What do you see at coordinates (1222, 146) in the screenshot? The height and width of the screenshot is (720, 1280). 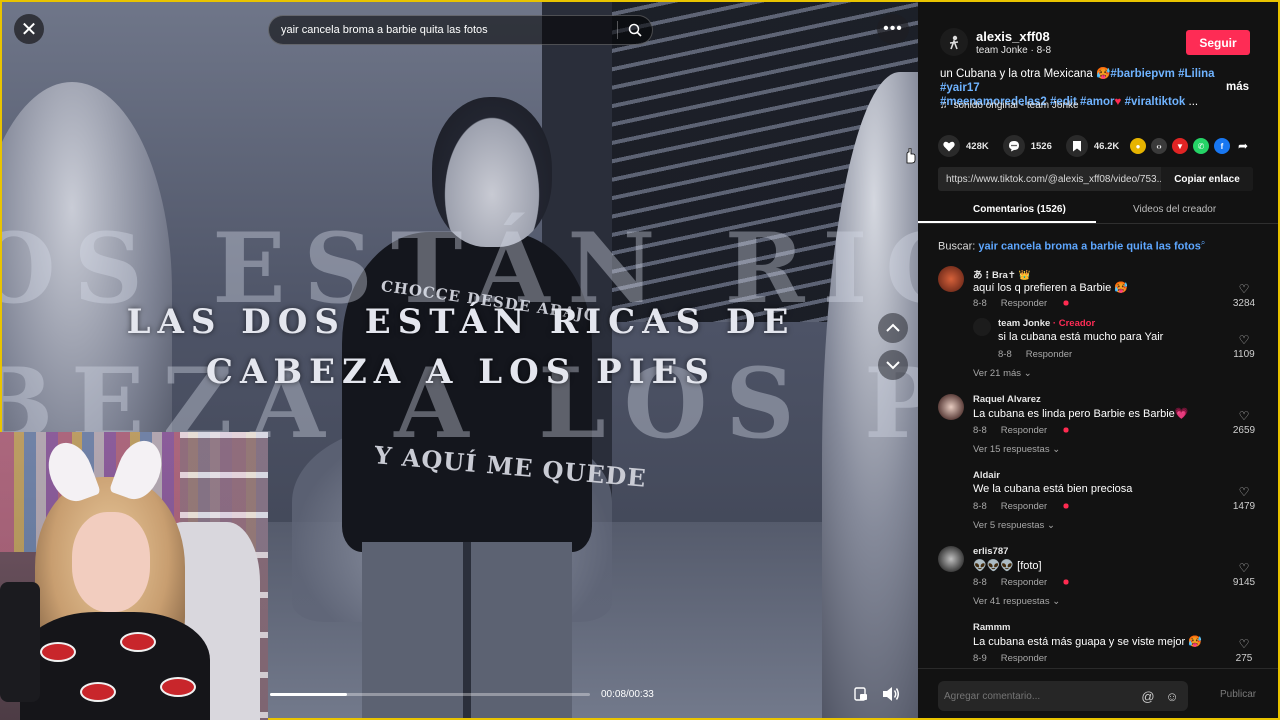 I see `share-facebook-button: f` at bounding box center [1222, 146].